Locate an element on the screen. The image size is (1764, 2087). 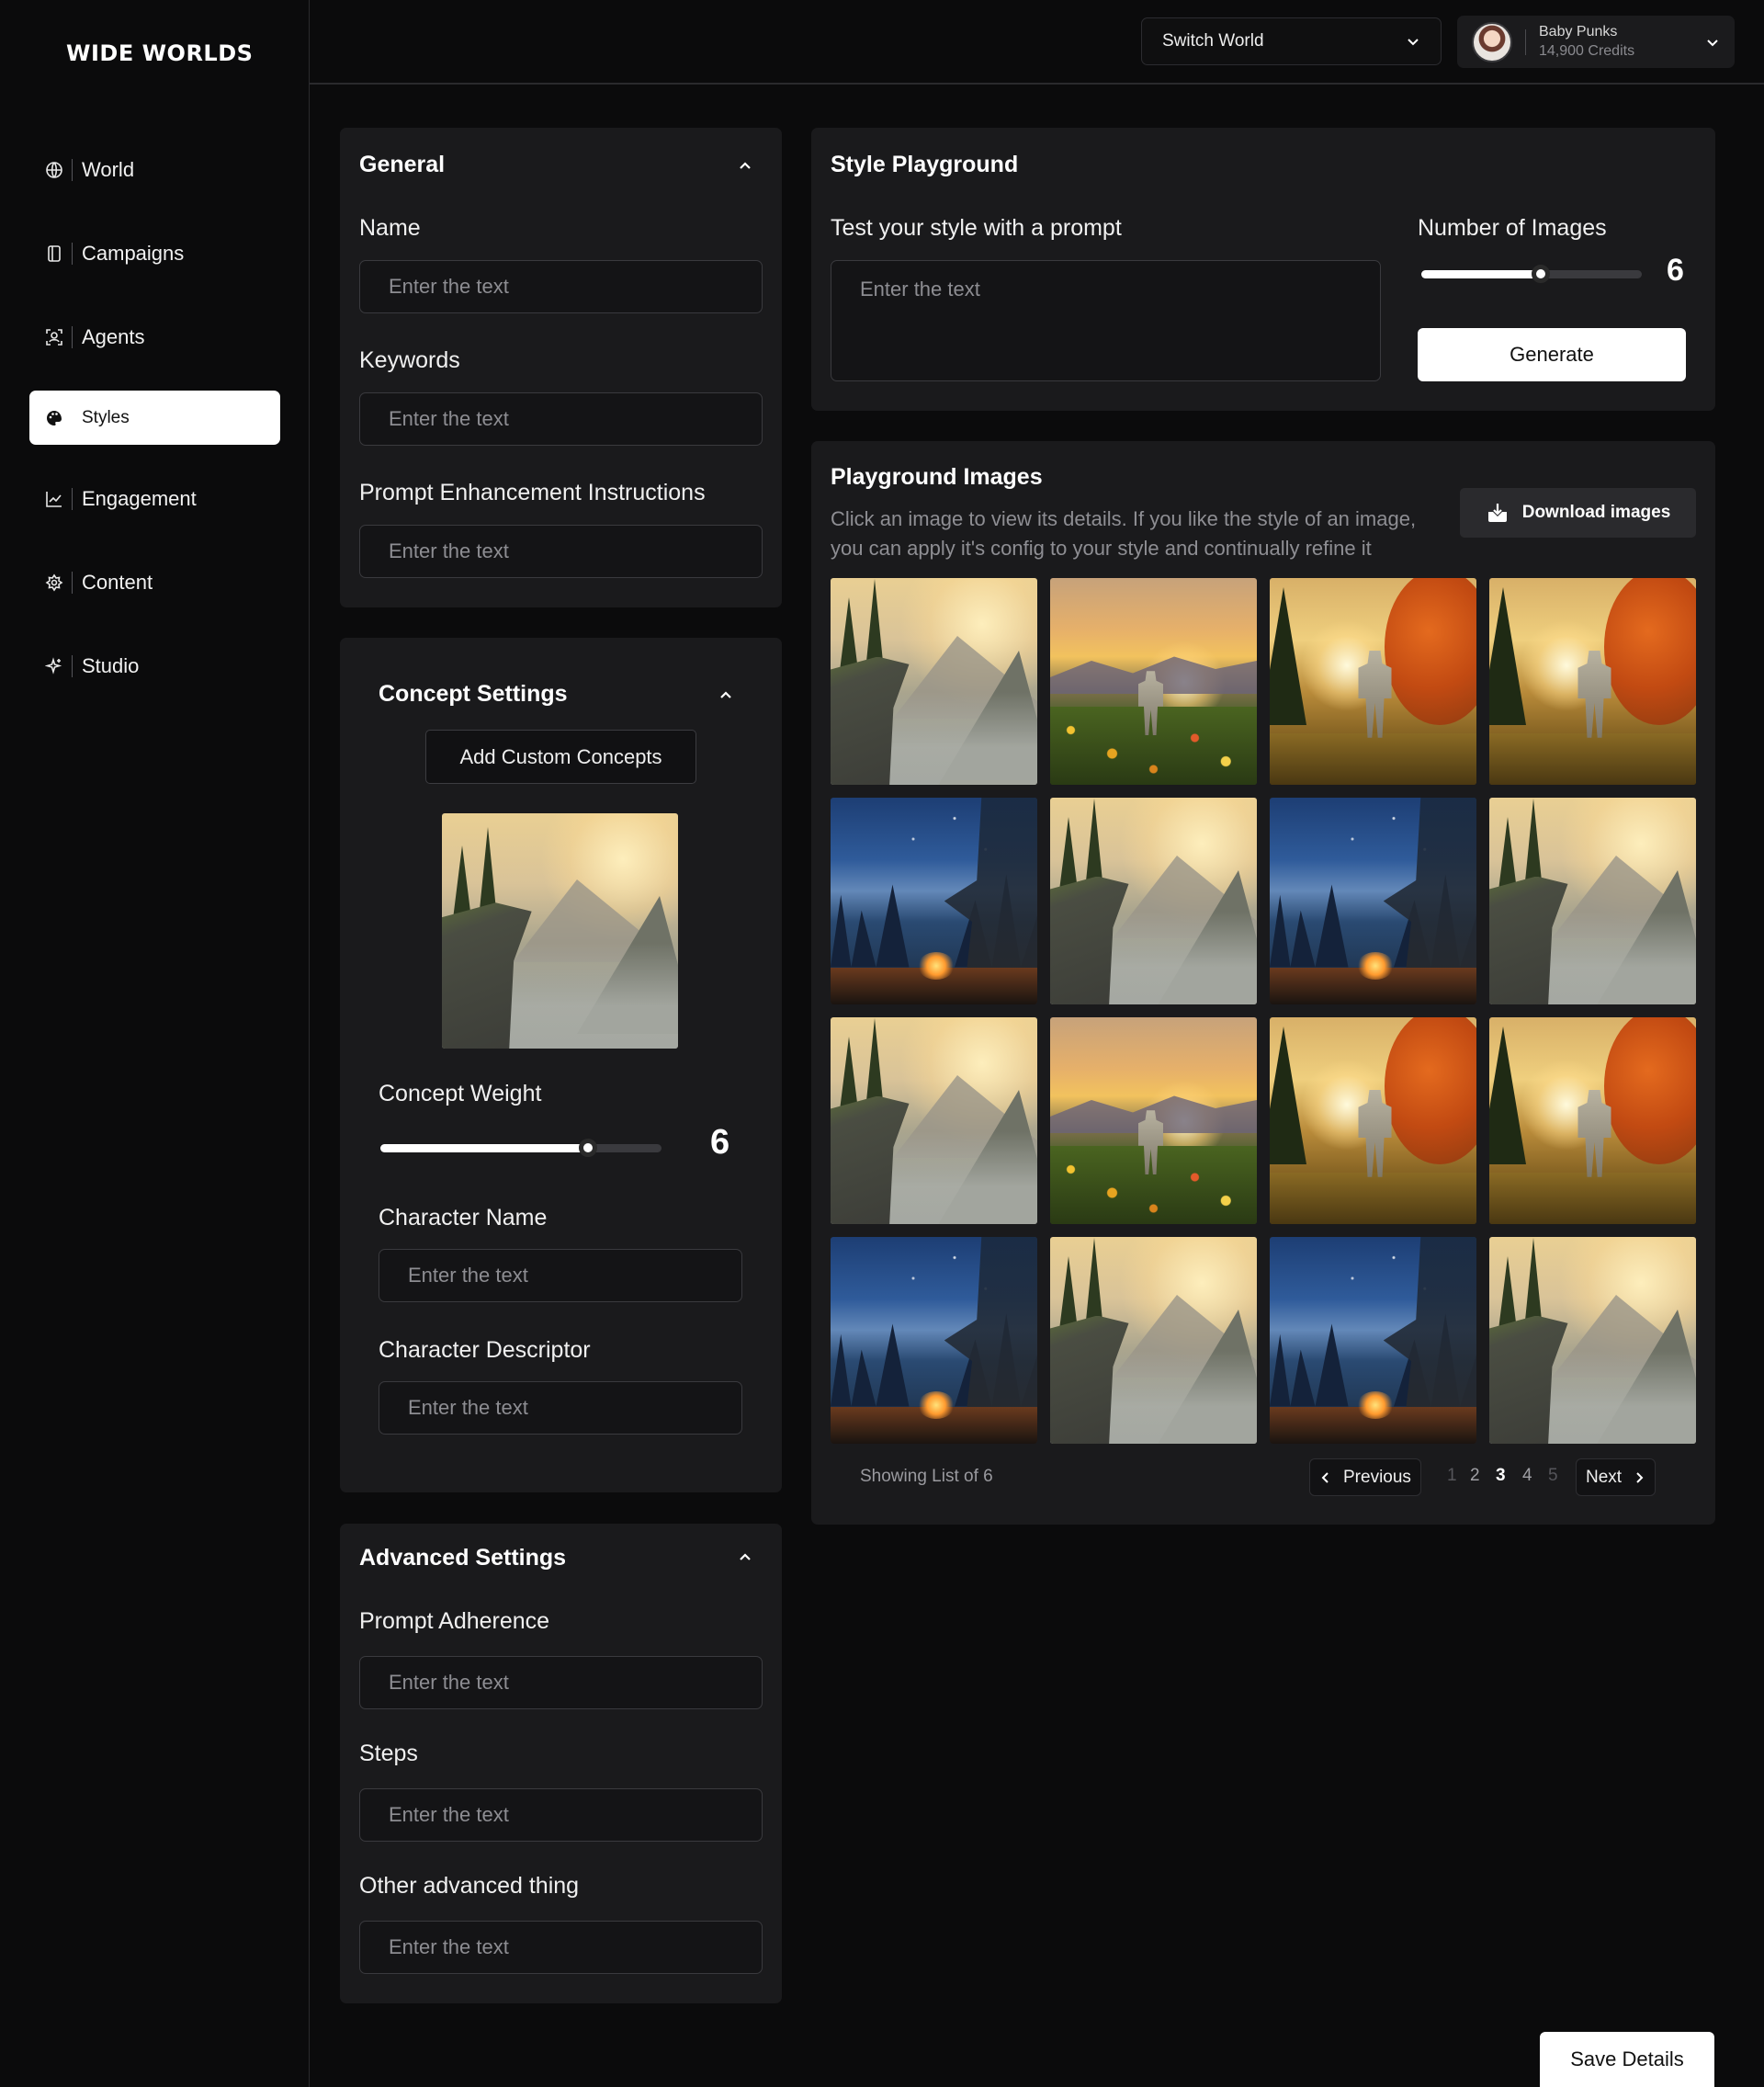
character-name-input is located at coordinates (561, 1275).